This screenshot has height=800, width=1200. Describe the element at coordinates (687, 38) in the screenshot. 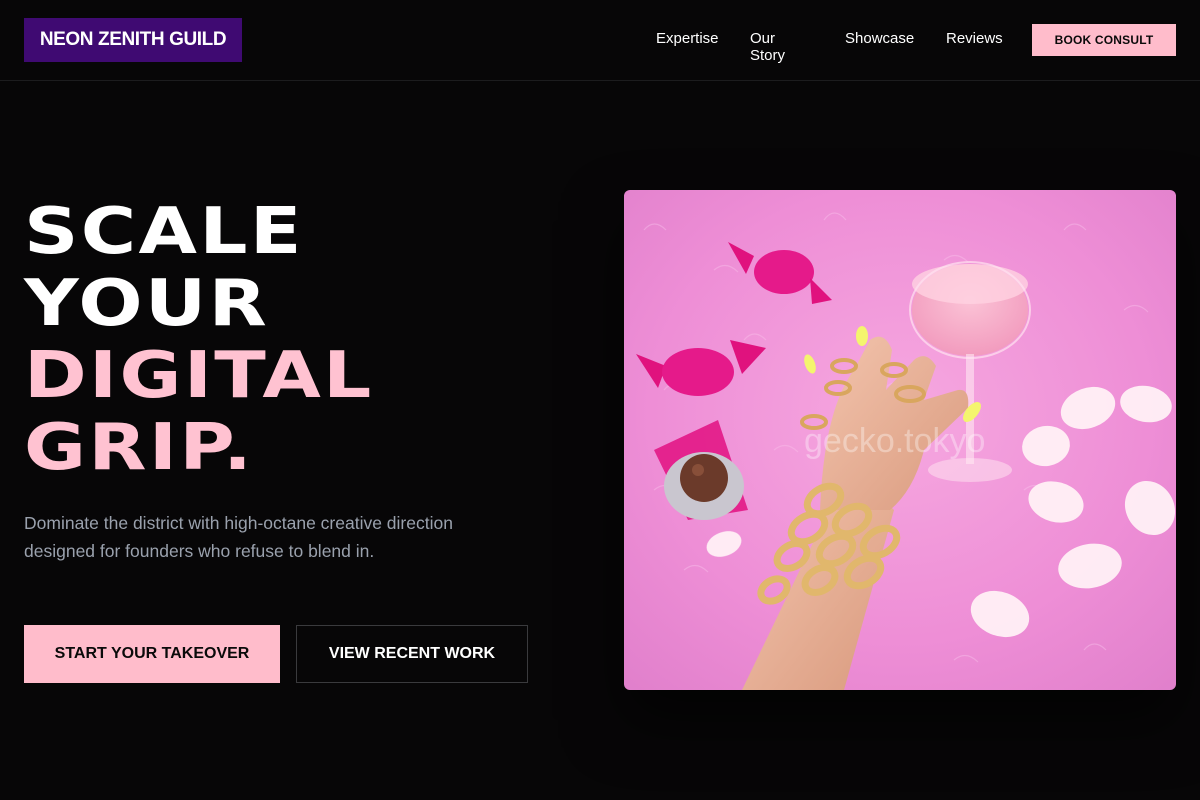

I see `nav-link-expertise: Expertise` at that location.